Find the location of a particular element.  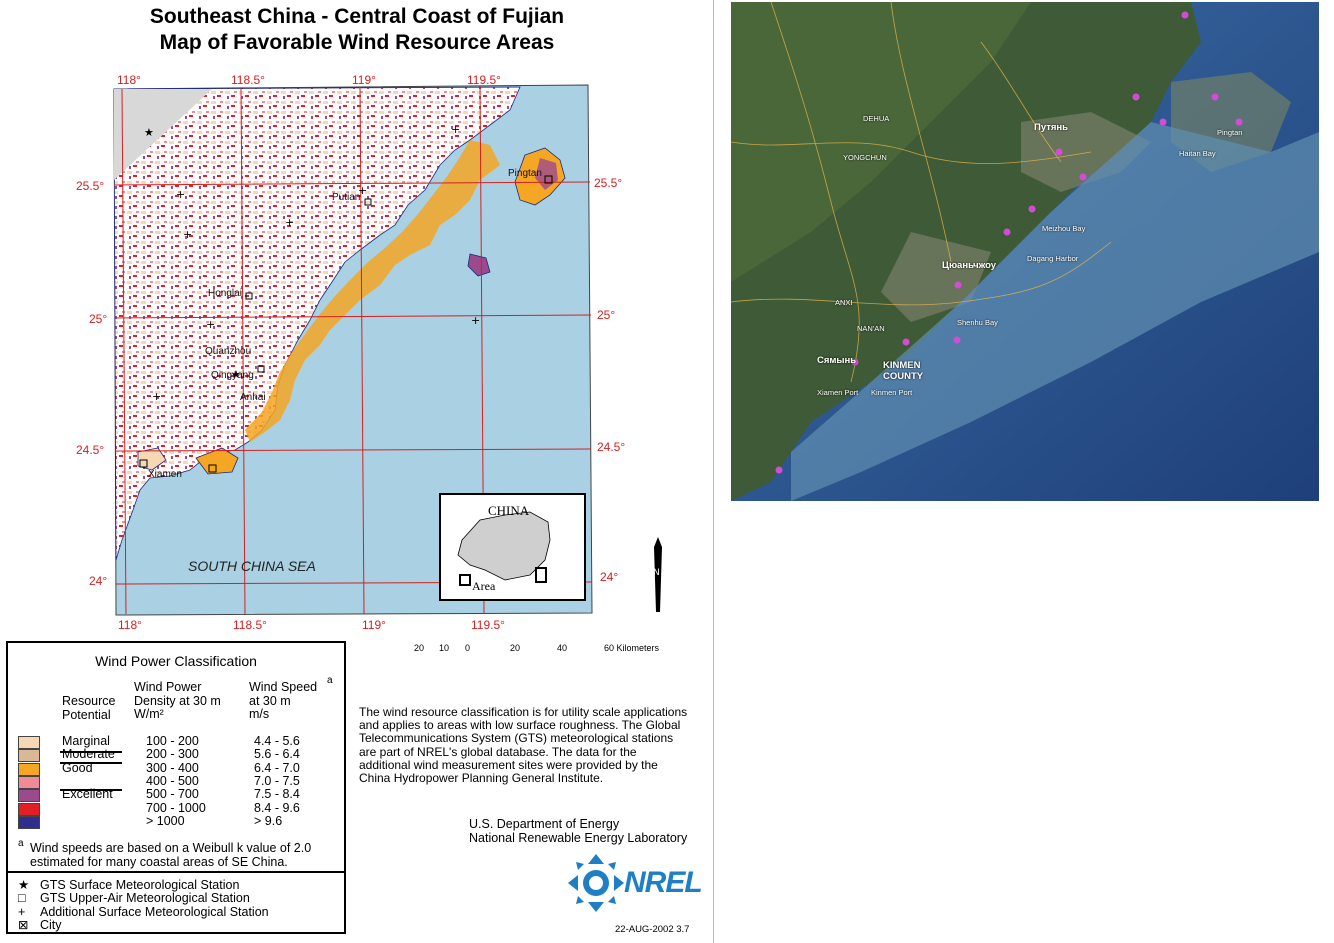

legend-col-speed: Wind Speed at 30 m m/s is located at coordinates (283, 700).